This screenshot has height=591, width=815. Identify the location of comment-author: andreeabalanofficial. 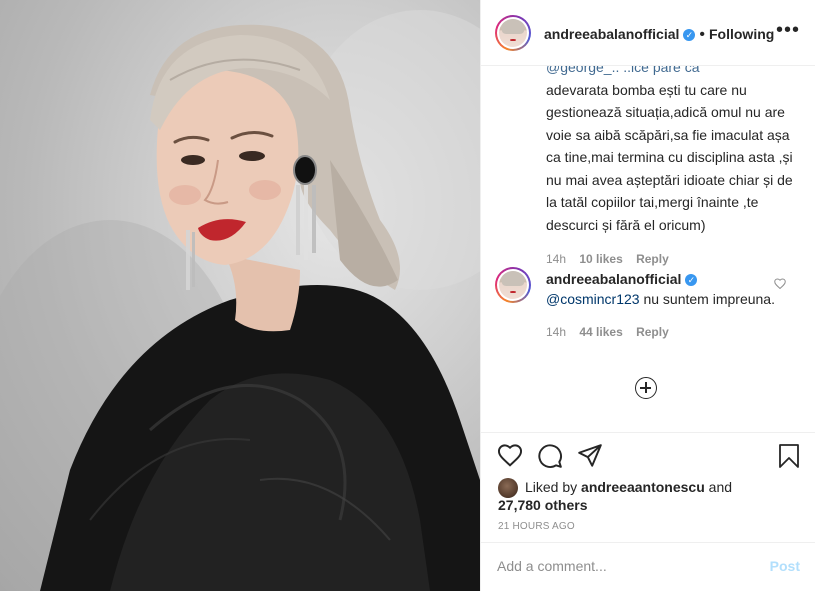
(613, 279).